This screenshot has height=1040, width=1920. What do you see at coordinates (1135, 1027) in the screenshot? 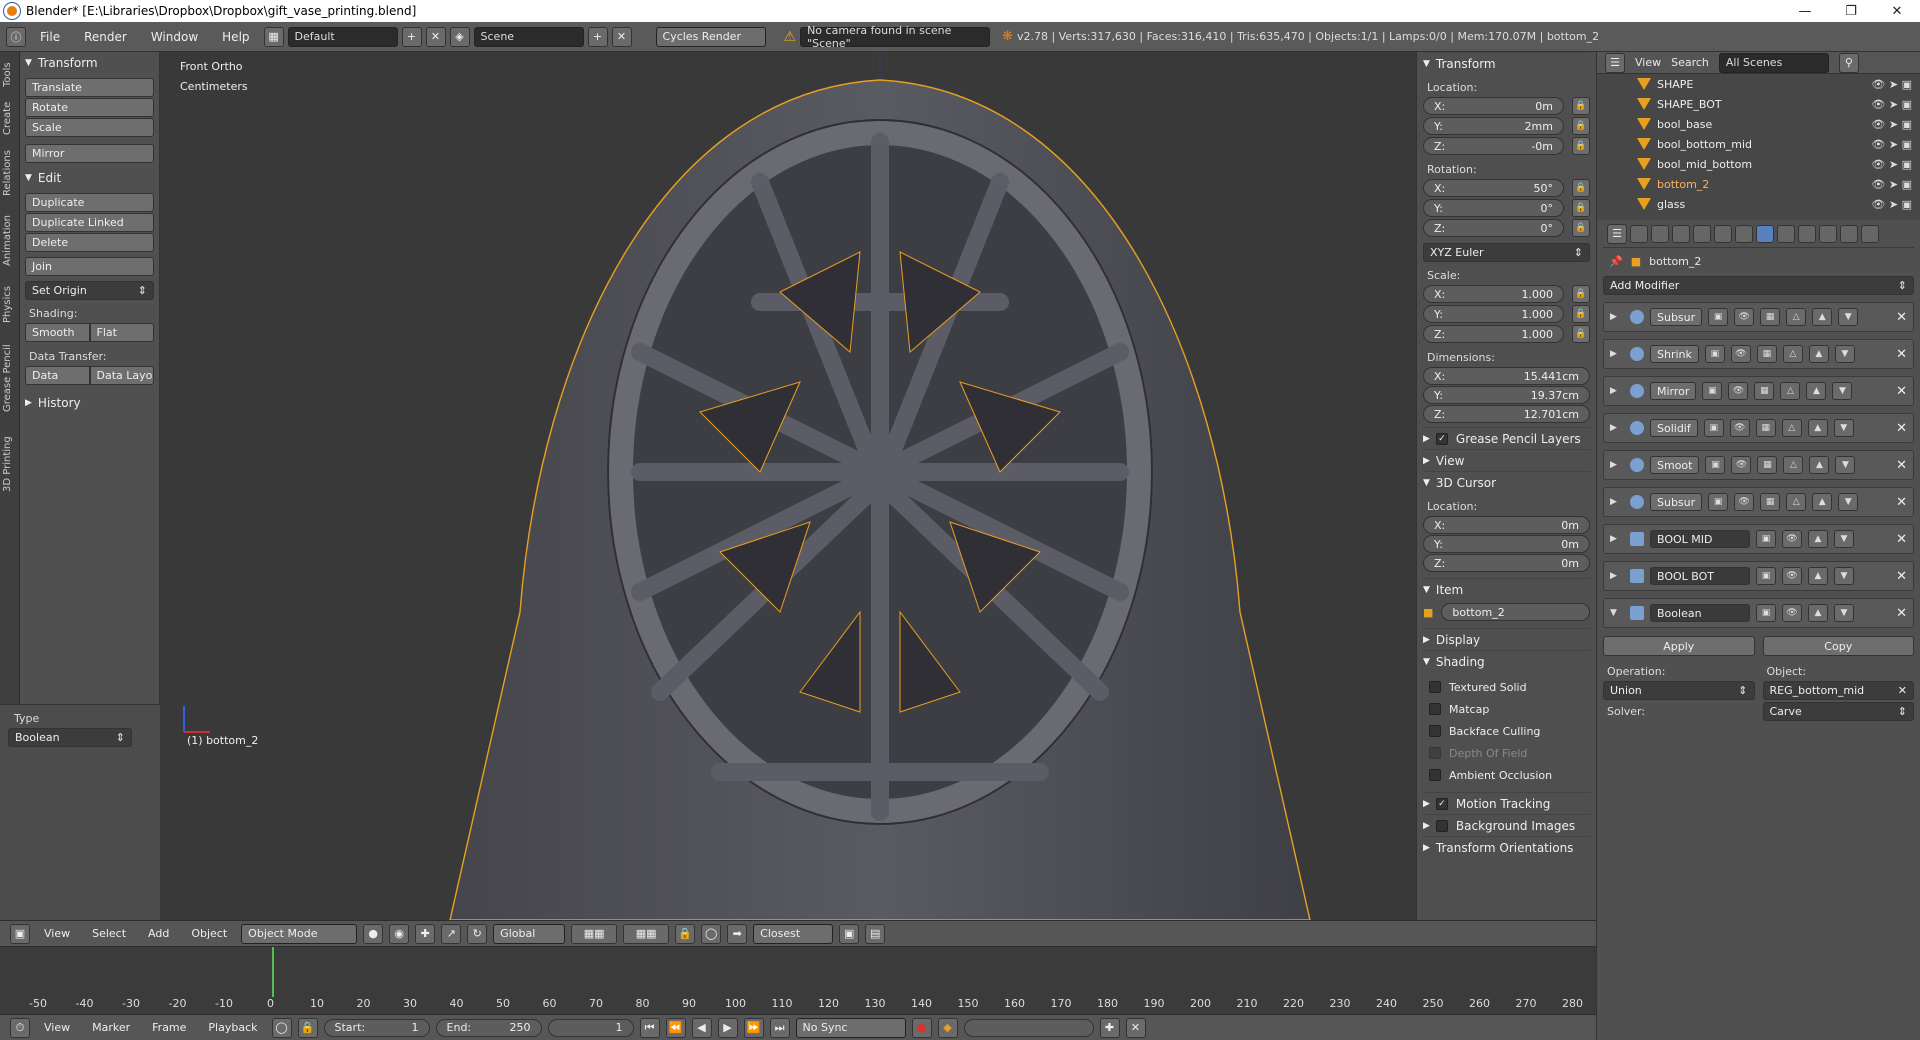
I see `delete-keyframe-icon: ✕` at bounding box center [1135, 1027].